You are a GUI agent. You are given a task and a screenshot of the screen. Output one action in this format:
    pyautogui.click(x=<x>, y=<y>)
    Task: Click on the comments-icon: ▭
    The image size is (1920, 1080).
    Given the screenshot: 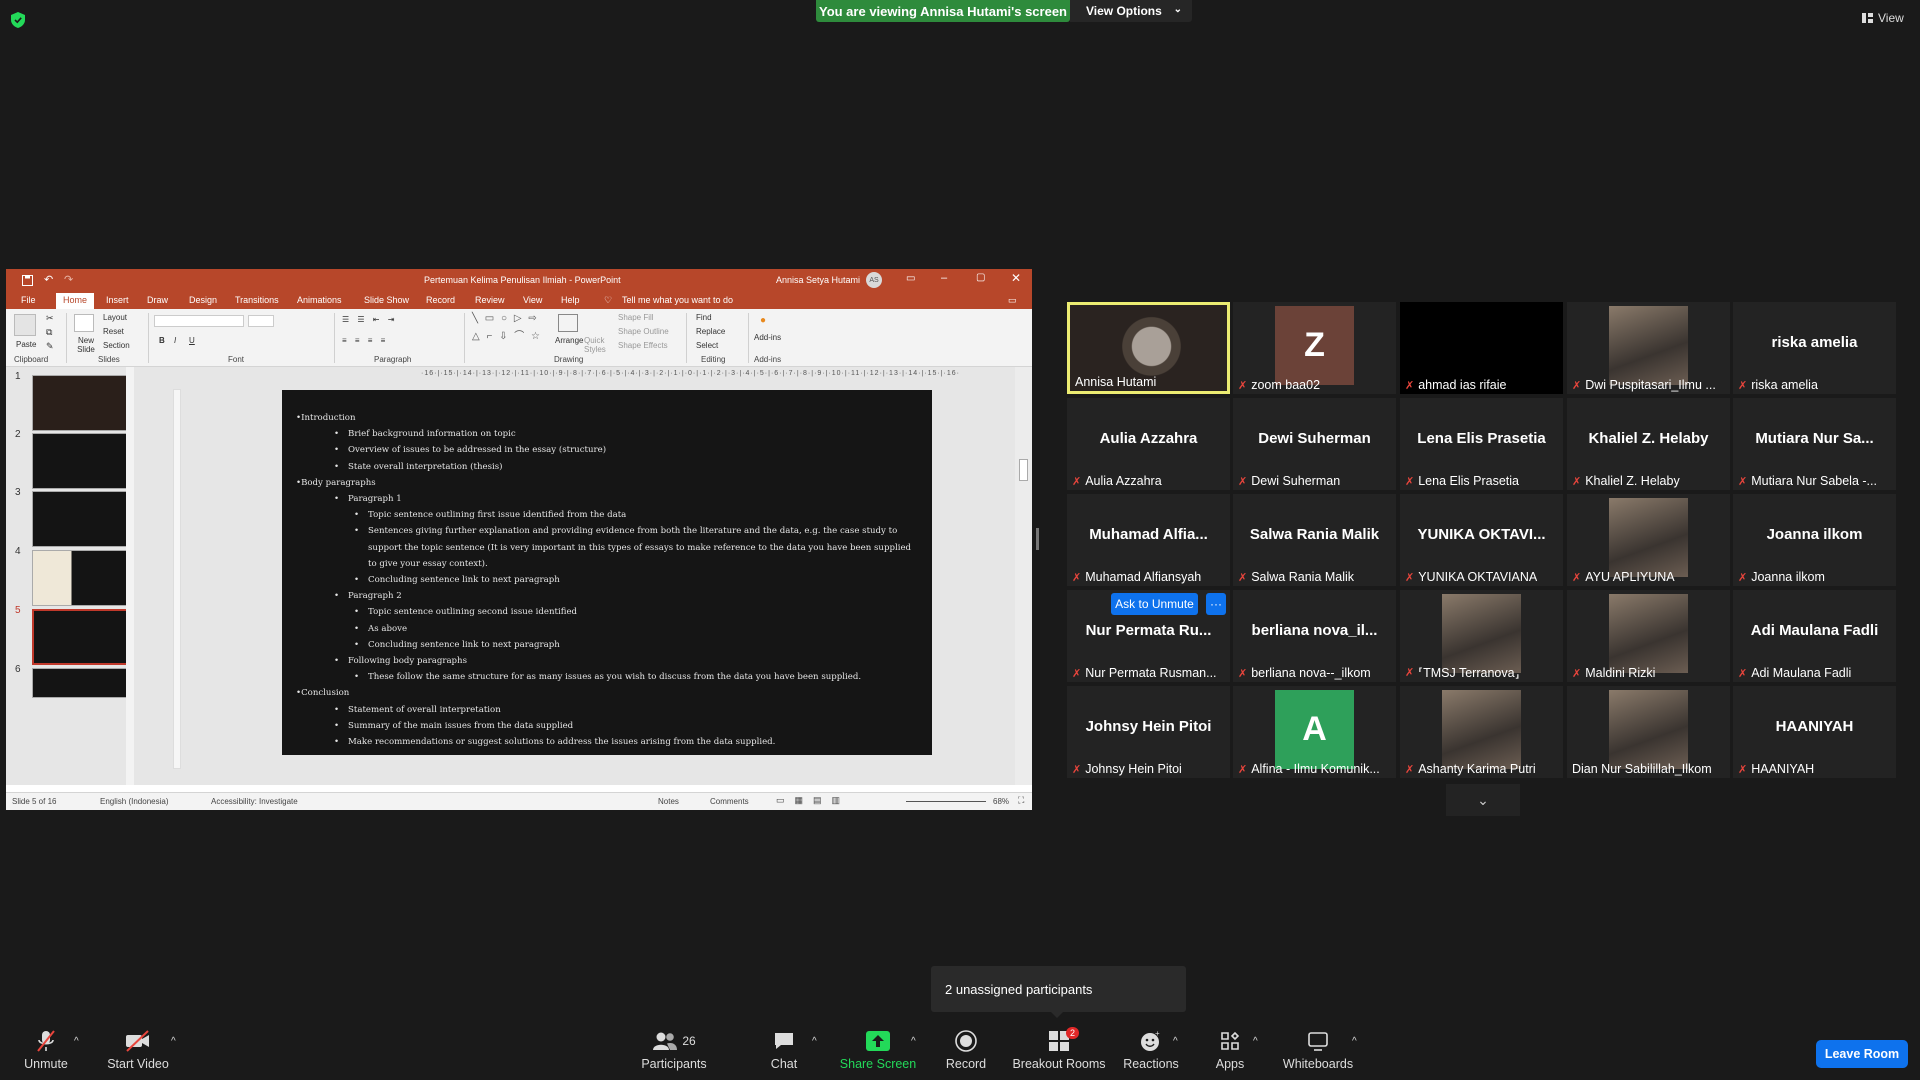 What is the action you would take?
    pyautogui.click(x=1012, y=300)
    